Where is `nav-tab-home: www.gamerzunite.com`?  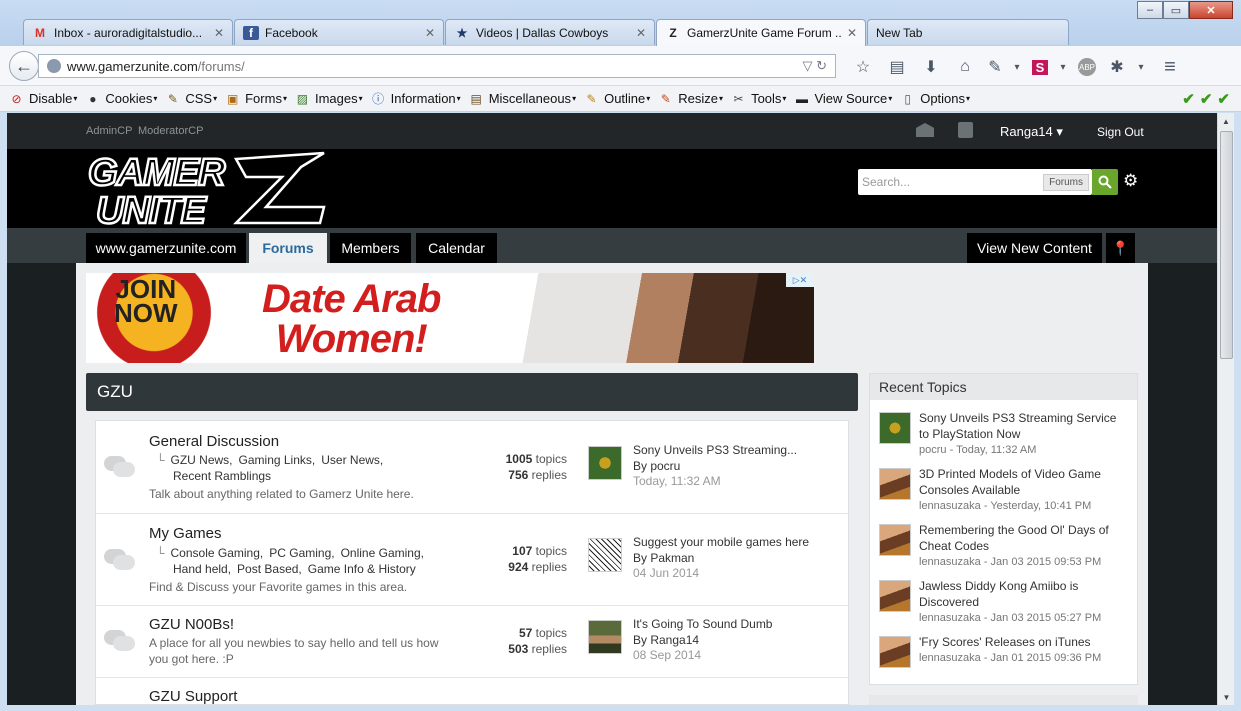
nav-tab-home: www.gamerzunite.com is located at coordinates (166, 248).